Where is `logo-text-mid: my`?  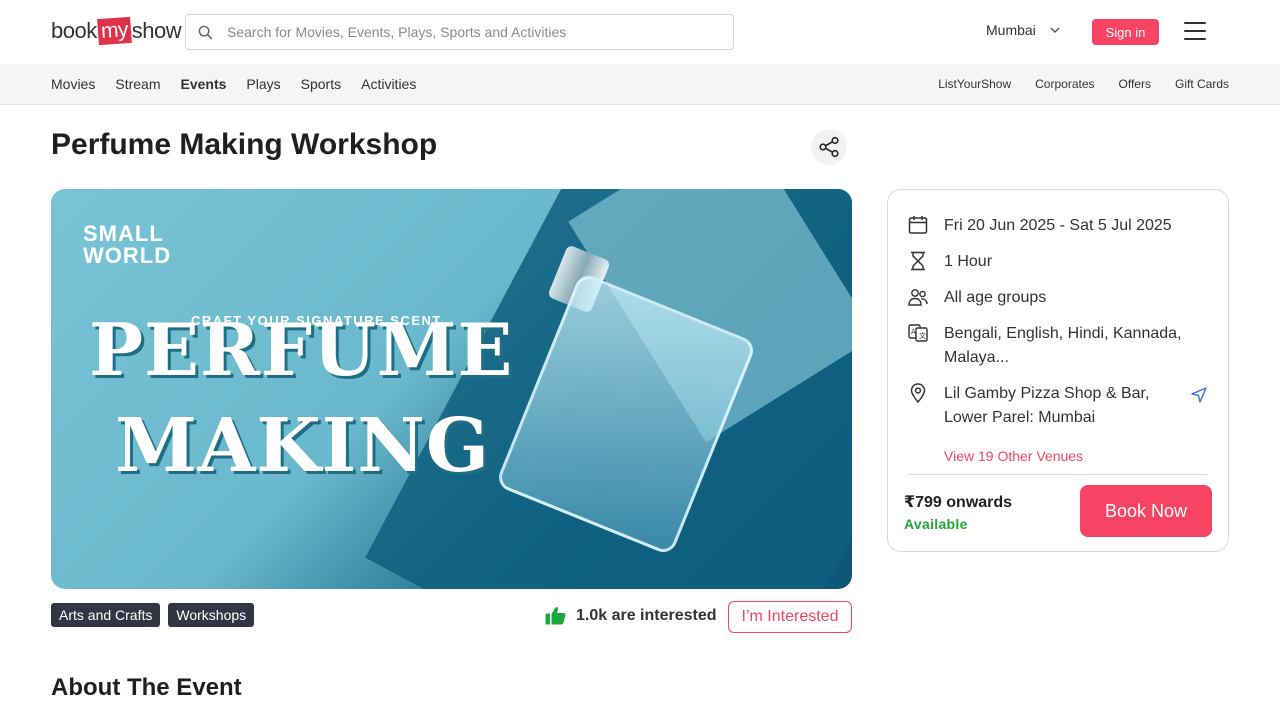 logo-text-mid: my is located at coordinates (114, 31).